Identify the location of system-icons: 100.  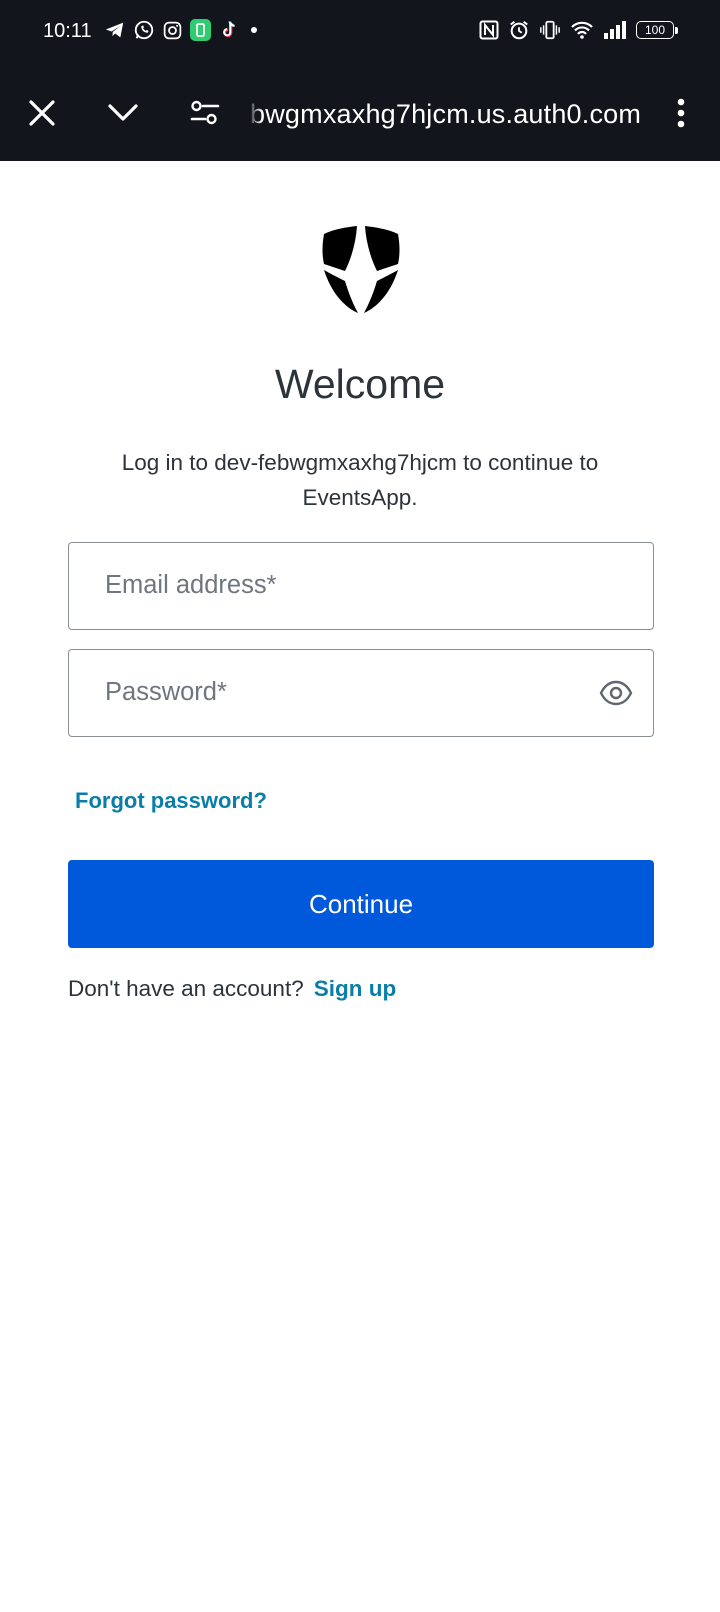
(578, 30).